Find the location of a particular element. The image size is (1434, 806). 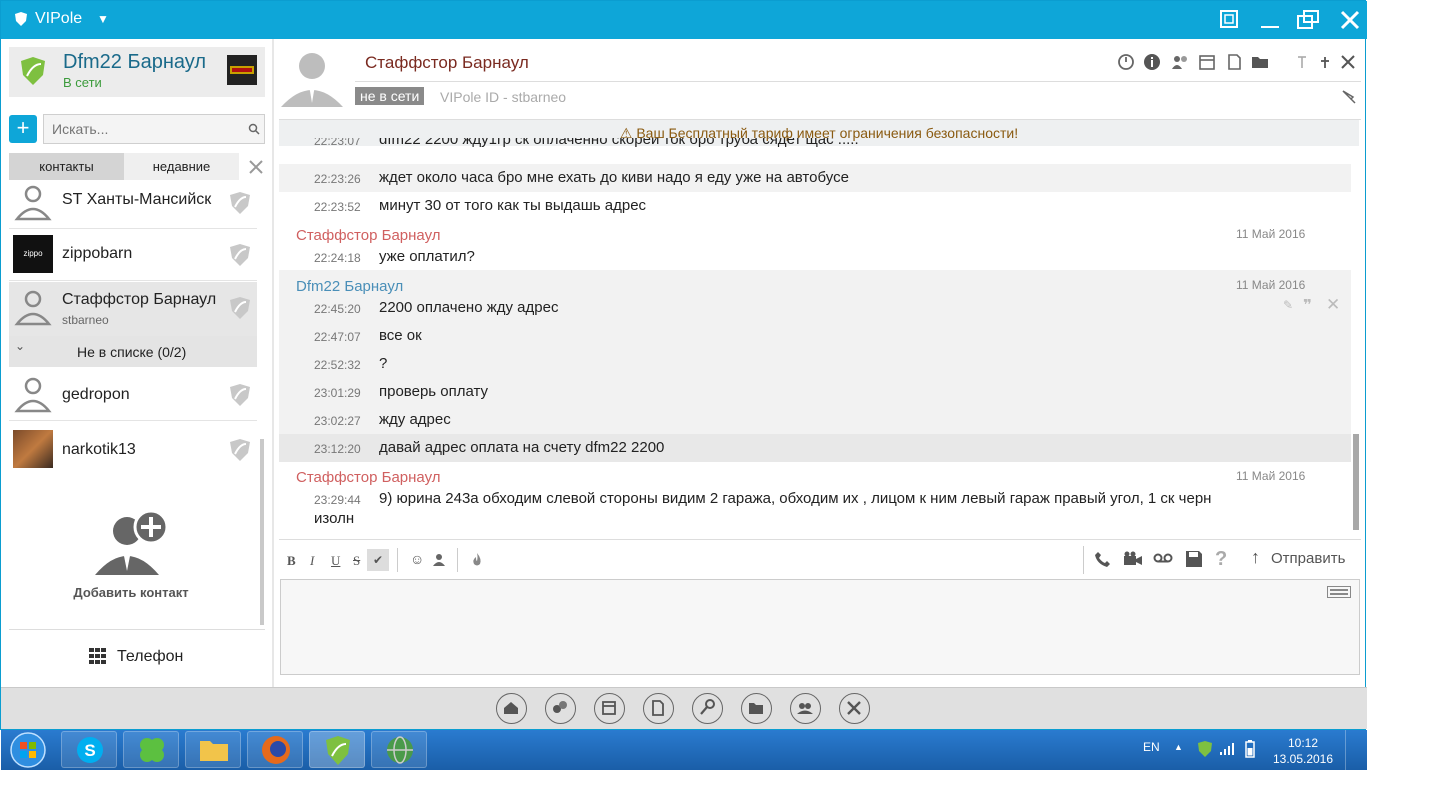

message-row: 23:02:27 жду адрес is located at coordinates (815, 420).